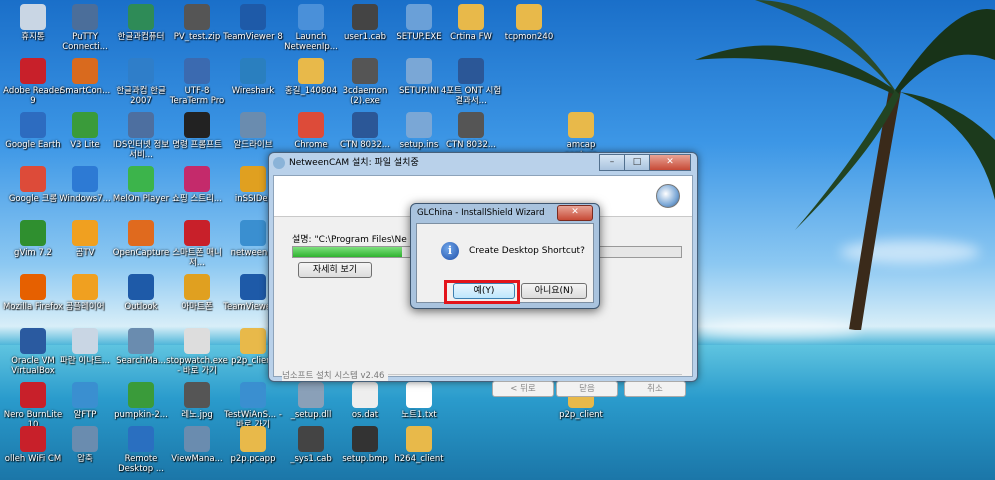  I want to click on minimize-button: –, so click(612, 162).